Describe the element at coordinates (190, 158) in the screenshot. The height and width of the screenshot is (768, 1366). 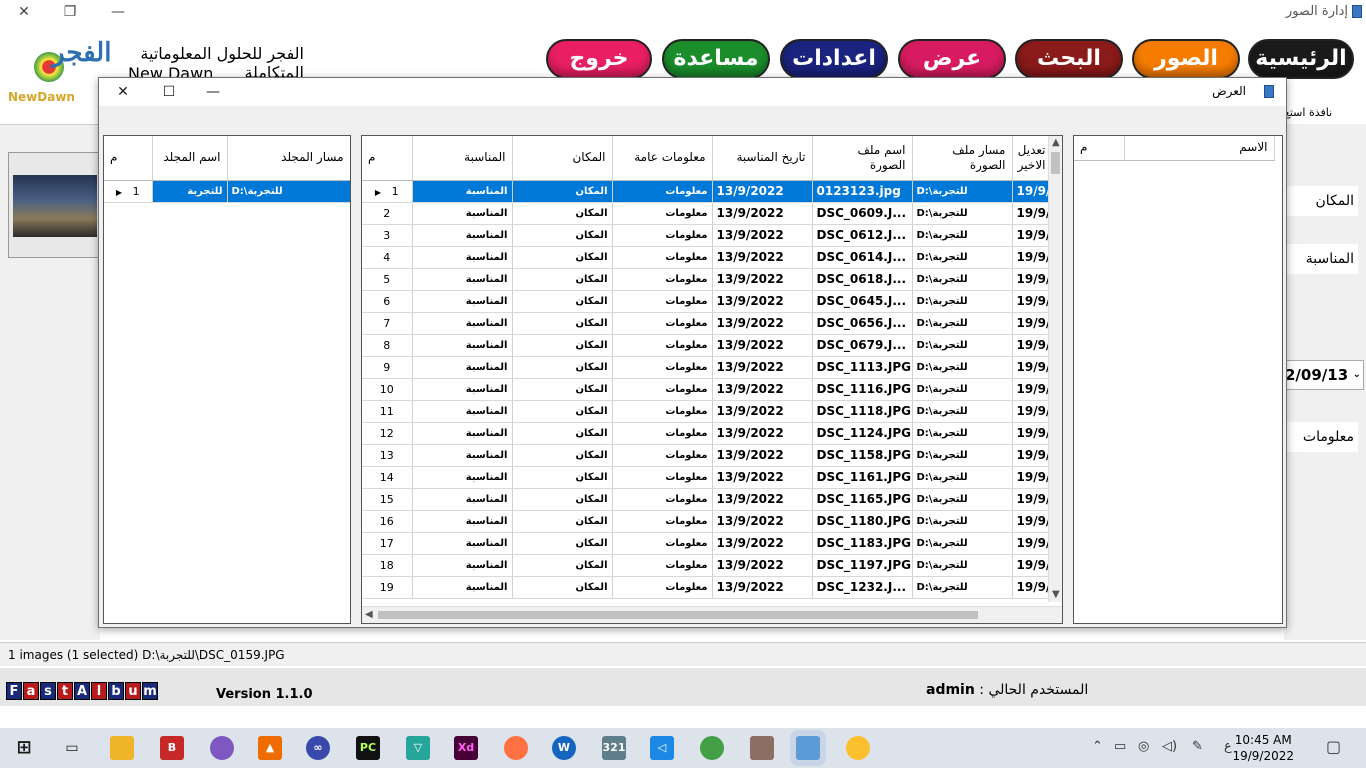
I see `folders-col-name: اسم المجلد` at that location.